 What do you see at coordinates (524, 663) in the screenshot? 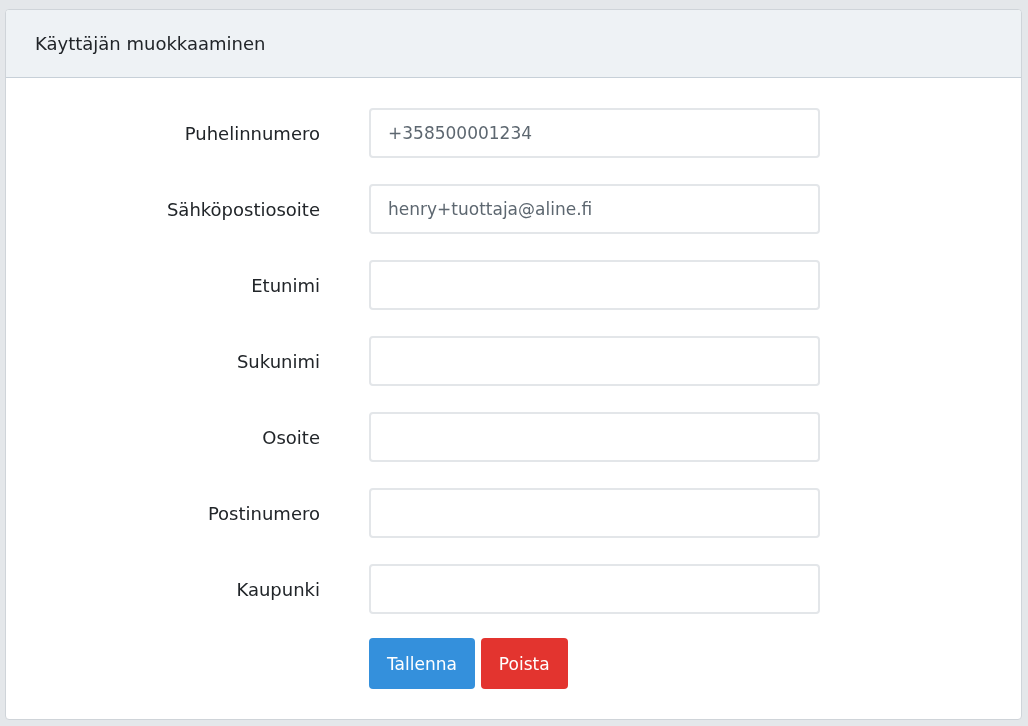
I see `delete-button: Poista` at bounding box center [524, 663].